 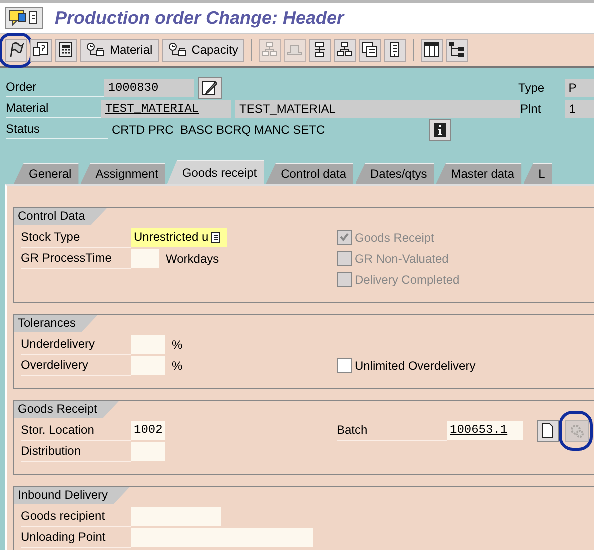 I want to click on tab: Assignment, so click(x=123, y=173).